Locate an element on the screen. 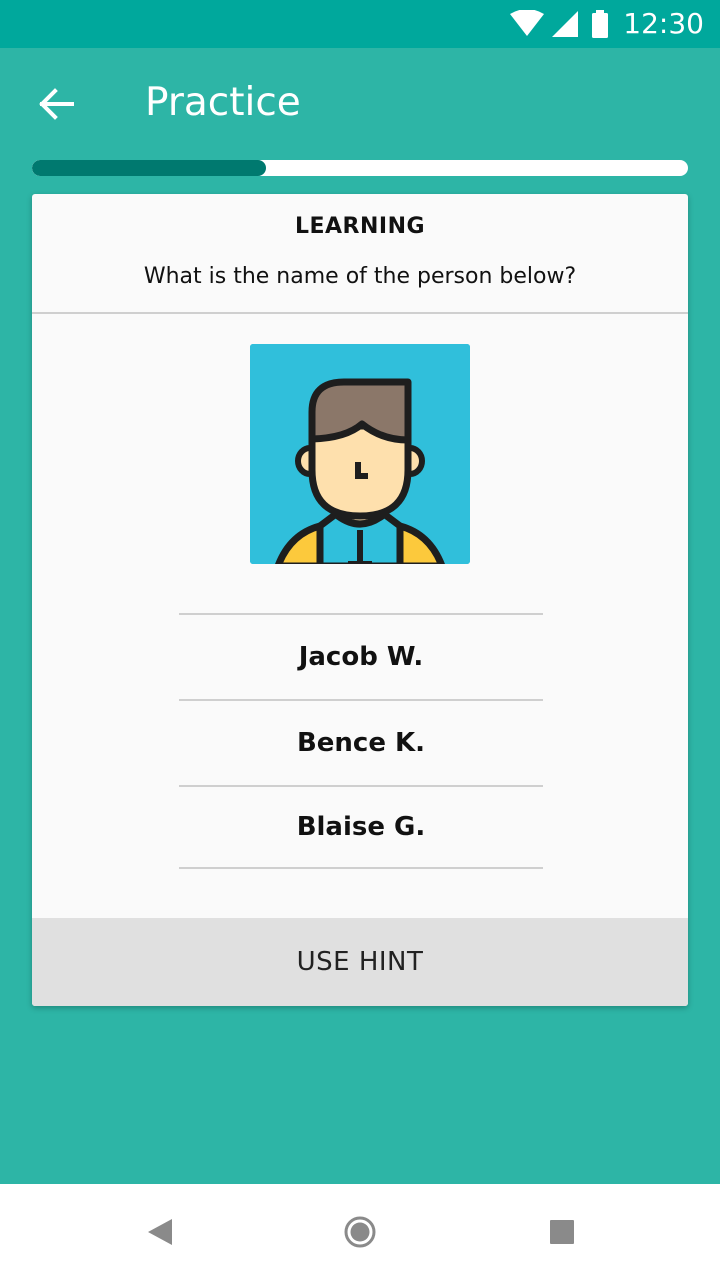 The width and height of the screenshot is (720, 1280). answer-list: Jacob W. Bence K. Blaise G. is located at coordinates (361, 741).